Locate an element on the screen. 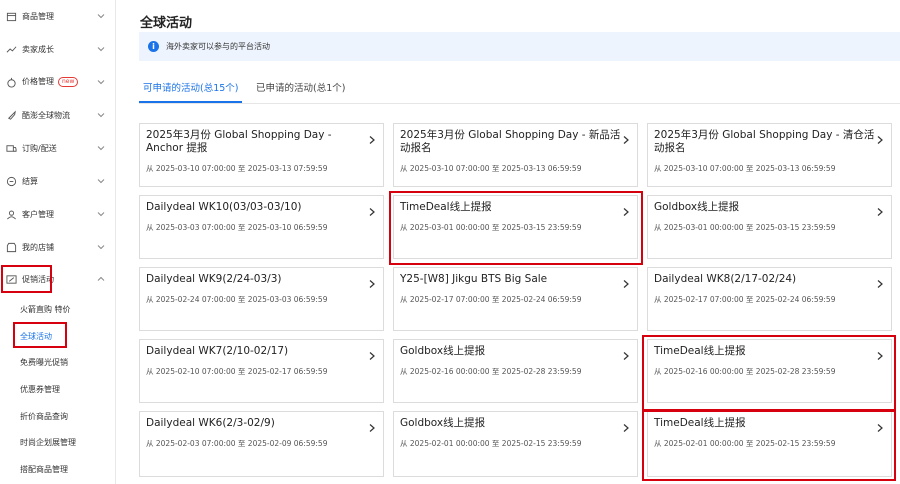 This screenshot has width=900, height=484. new-badge: new is located at coordinates (68, 82).